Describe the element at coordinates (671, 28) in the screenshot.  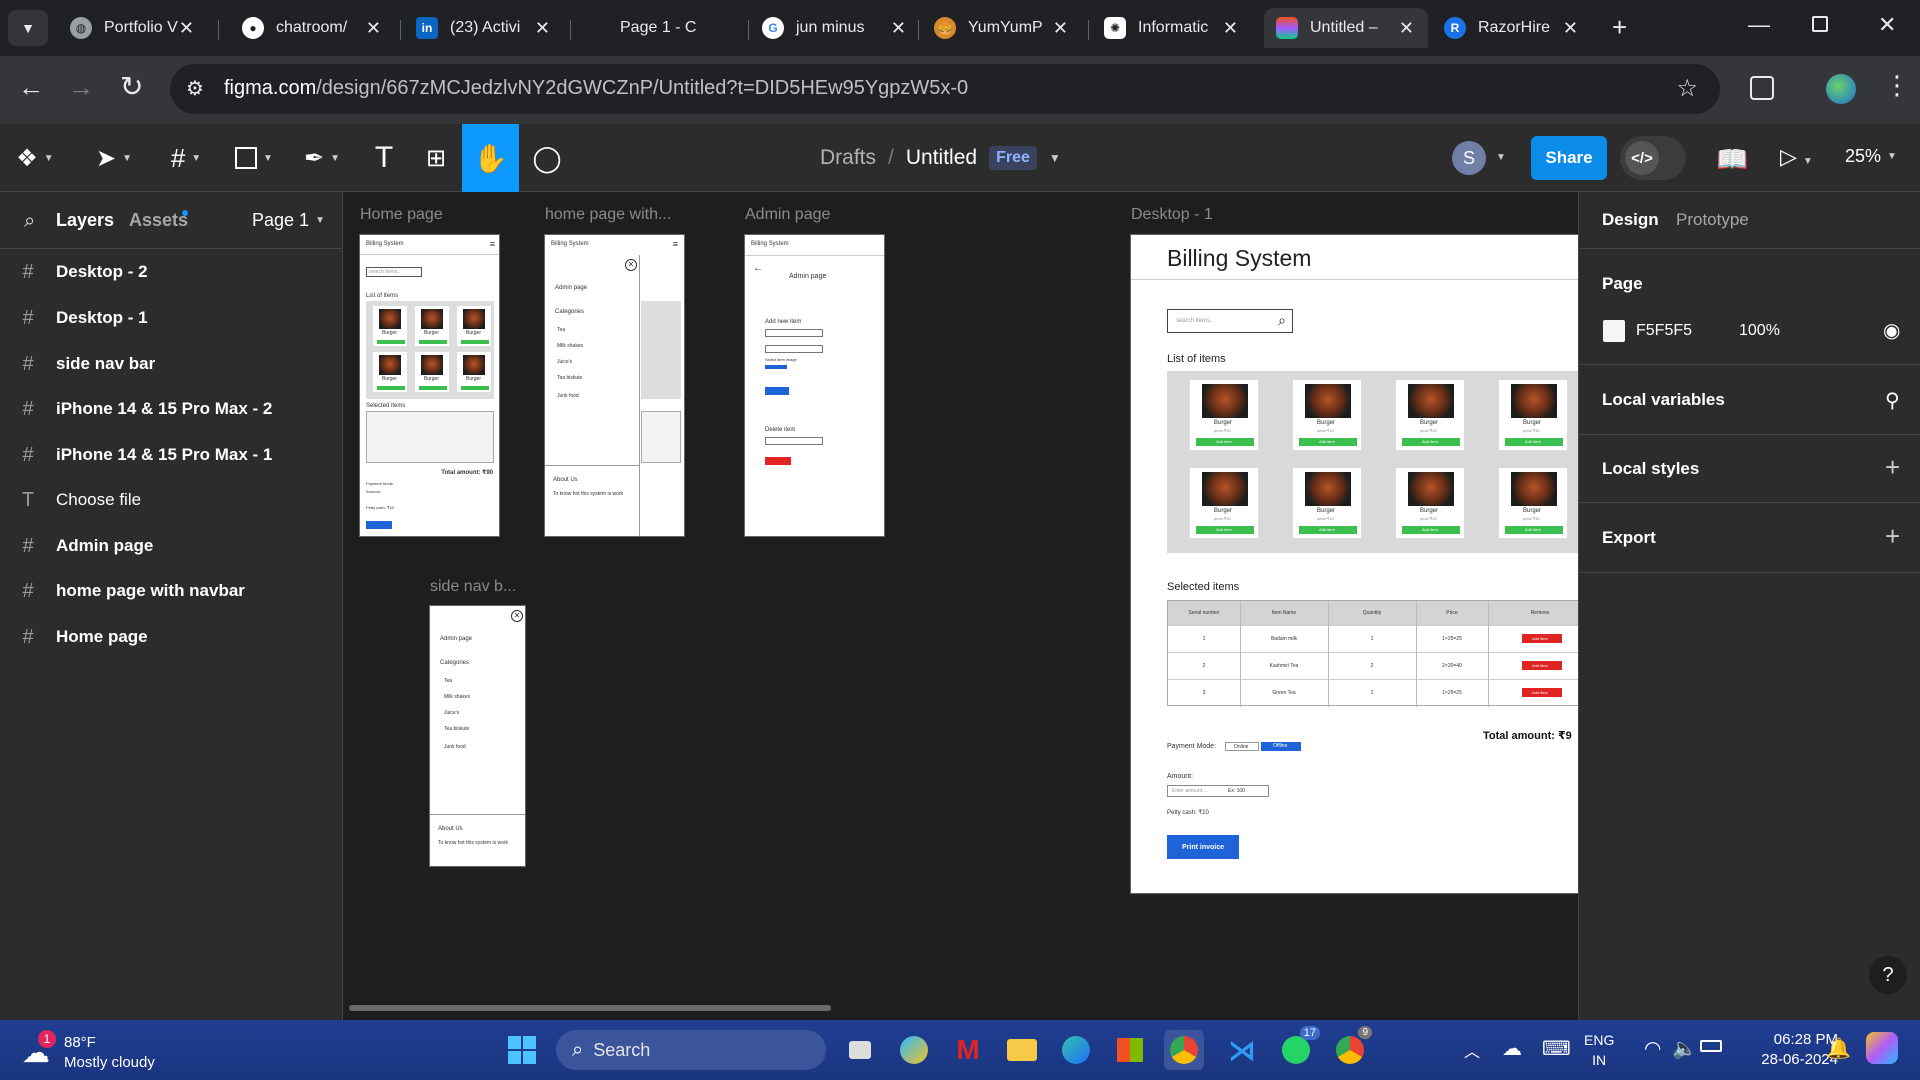
I see `browser-tab: Page 1 - C` at that location.